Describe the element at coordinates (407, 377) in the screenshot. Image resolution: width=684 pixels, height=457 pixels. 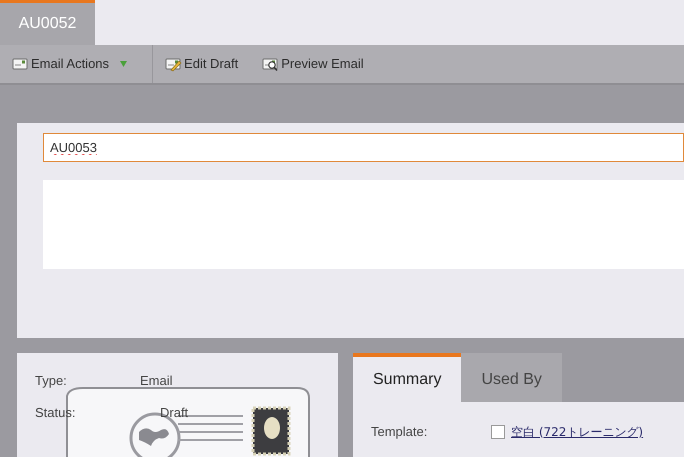
I see `summary-tab: Summary` at that location.